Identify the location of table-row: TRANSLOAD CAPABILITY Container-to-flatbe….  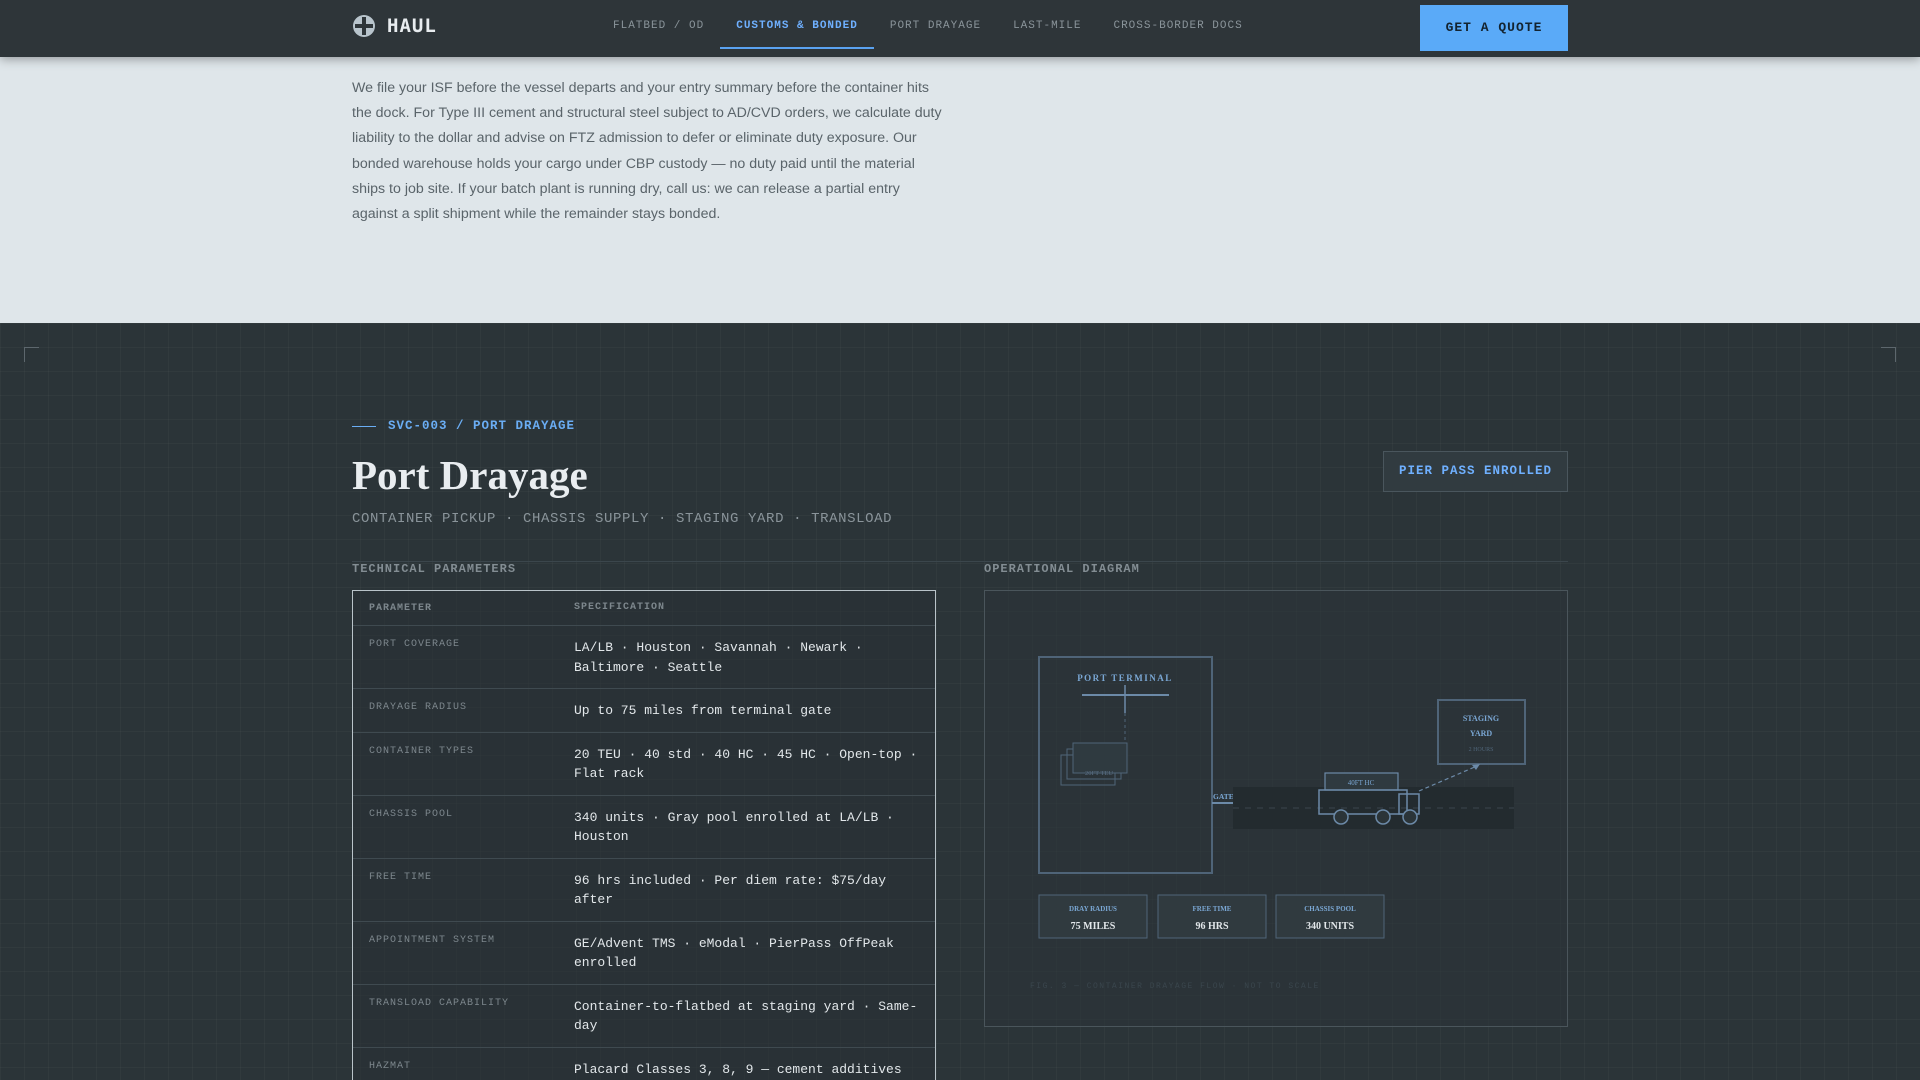
(644, 1016).